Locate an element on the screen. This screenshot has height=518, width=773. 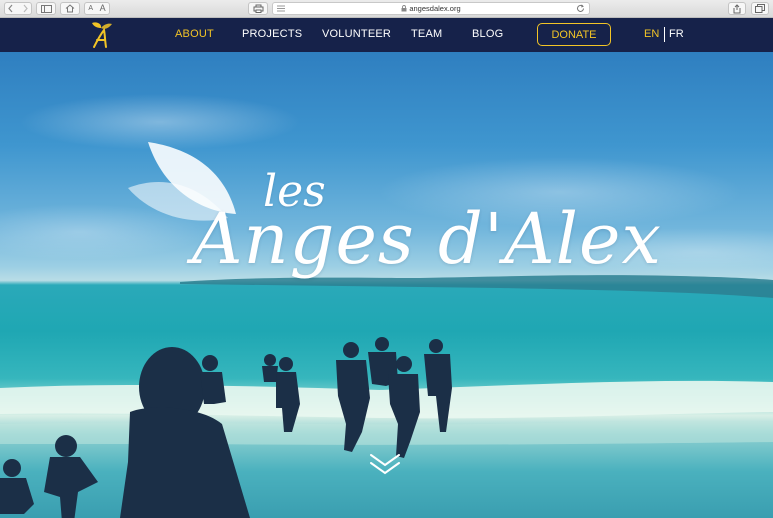
font-smaller-button: A is located at coordinates (90, 8).